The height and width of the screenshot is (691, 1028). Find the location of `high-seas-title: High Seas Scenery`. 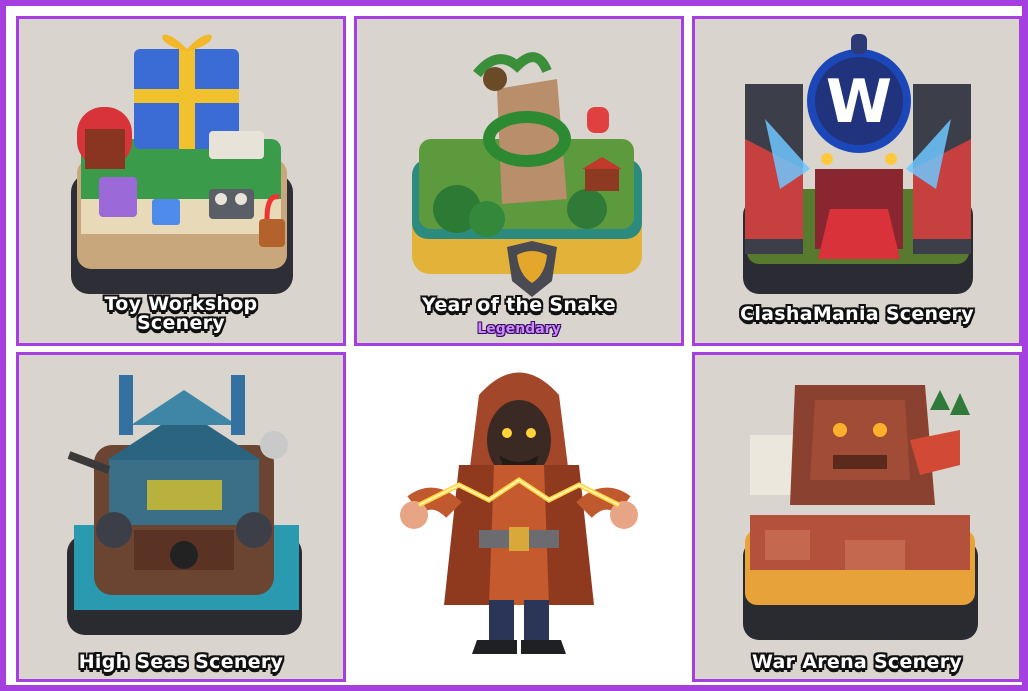

high-seas-title: High Seas Scenery is located at coordinates (181, 662).